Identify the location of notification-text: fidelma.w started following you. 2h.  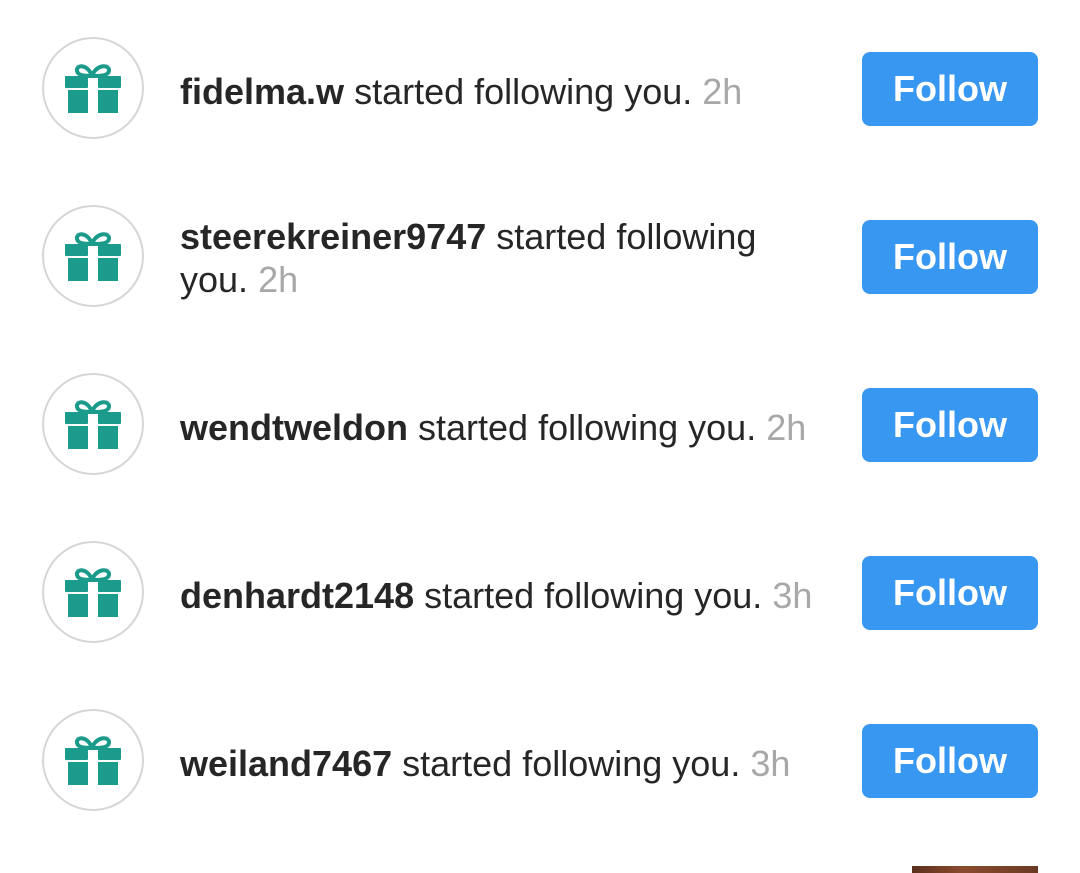
(510, 91).